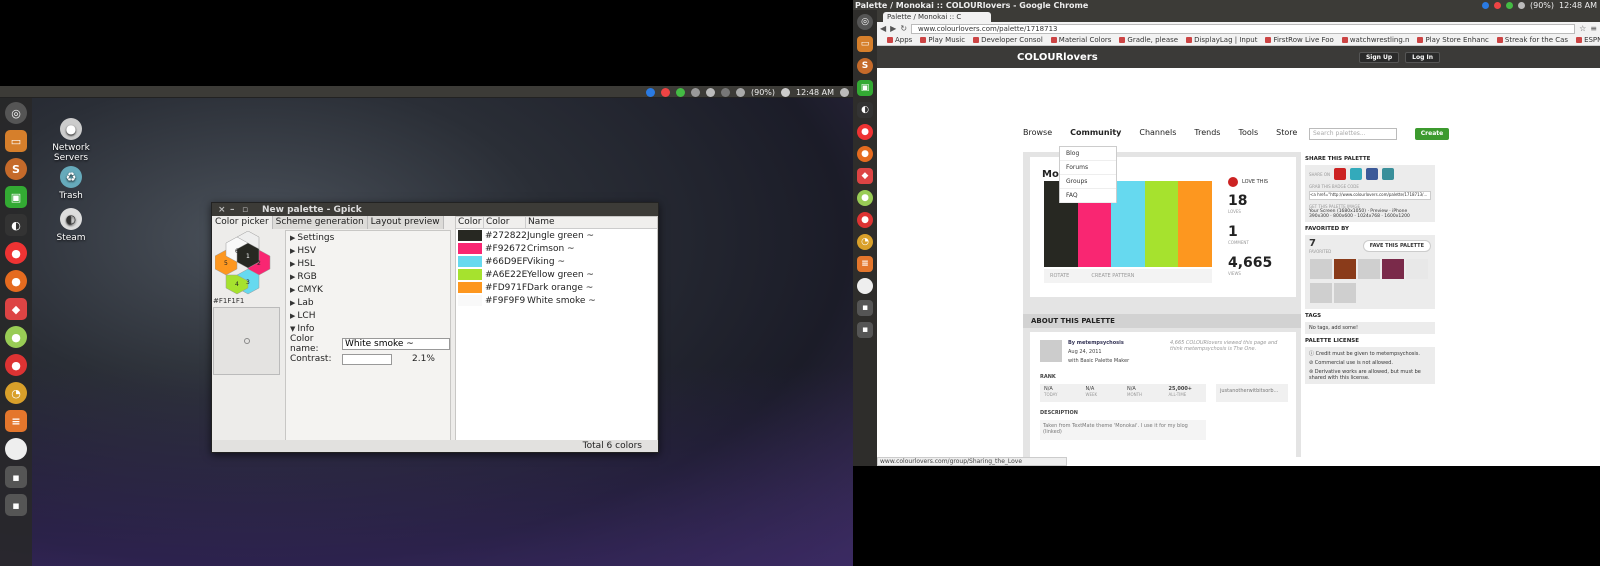 This screenshot has width=1600, height=566. Describe the element at coordinates (1059, 276) in the screenshot. I see `rotate-button: ROTATE` at that location.